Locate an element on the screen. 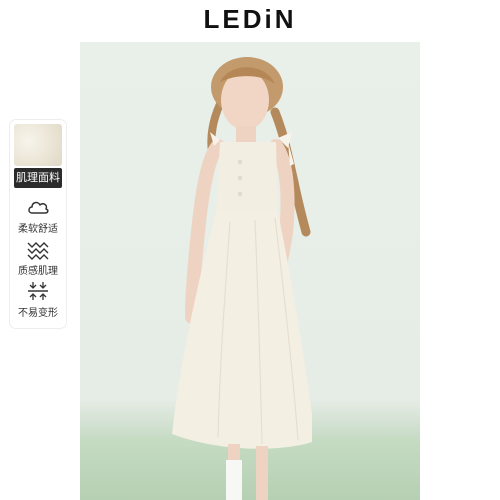  feature-label: 柔软舒适 is located at coordinates (38, 229).